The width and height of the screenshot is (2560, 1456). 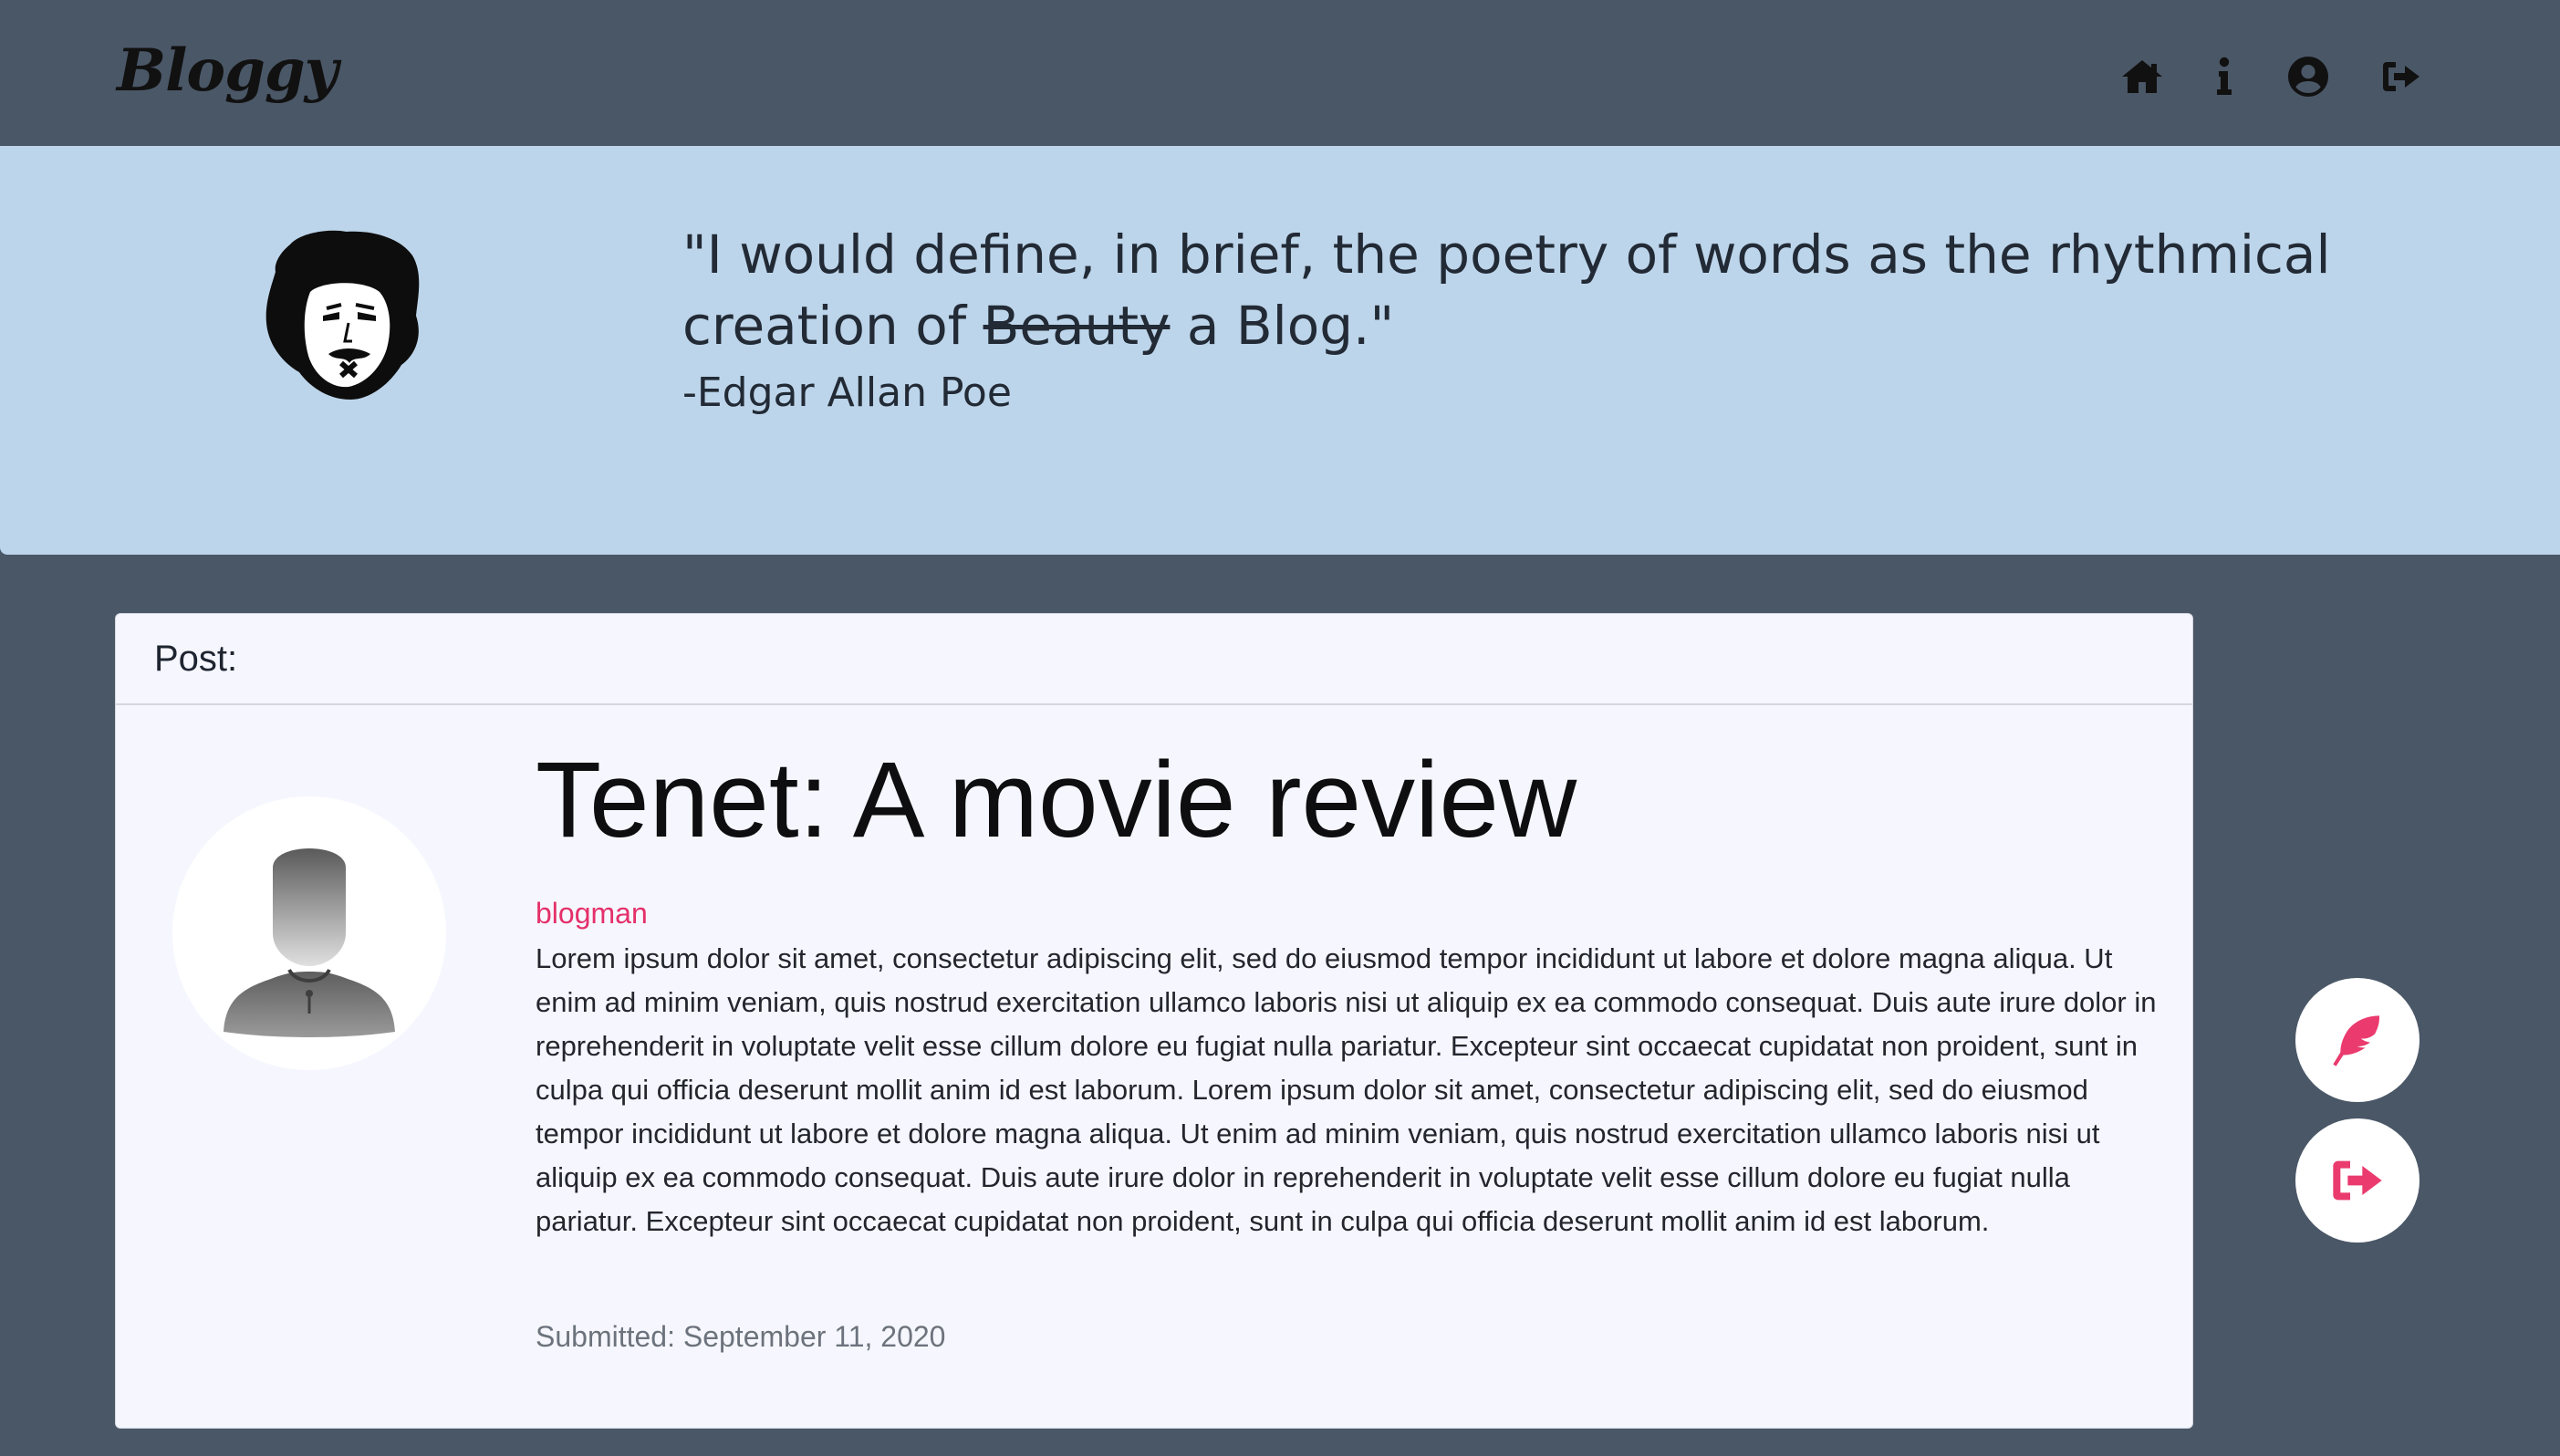 What do you see at coordinates (1057, 800) in the screenshot?
I see `post-title: Tenet: A movie review` at bounding box center [1057, 800].